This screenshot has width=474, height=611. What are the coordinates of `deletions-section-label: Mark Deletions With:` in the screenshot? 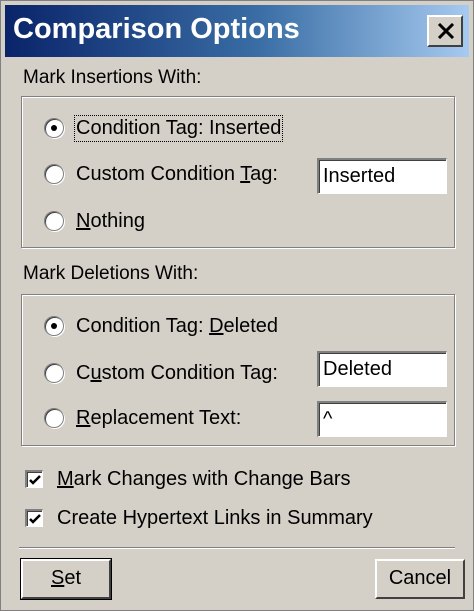 It's located at (111, 273).